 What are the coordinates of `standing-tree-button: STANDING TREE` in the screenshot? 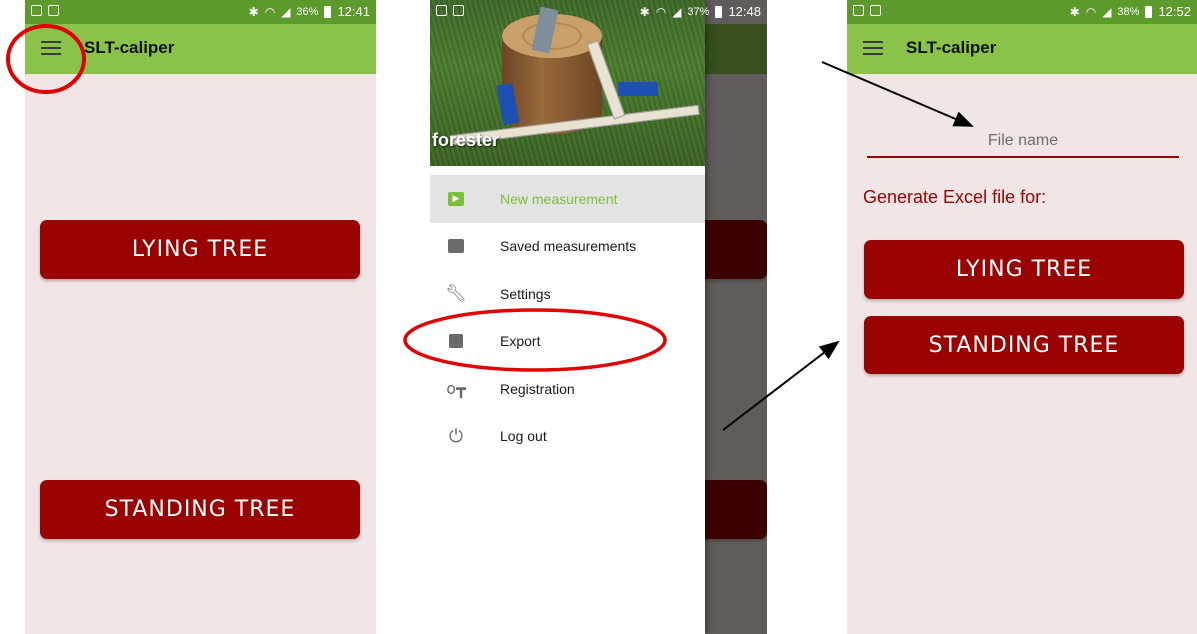 It's located at (200, 509).